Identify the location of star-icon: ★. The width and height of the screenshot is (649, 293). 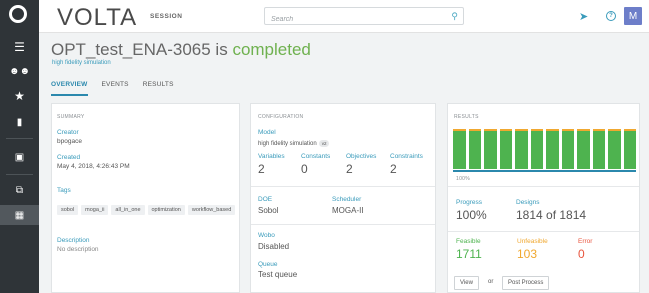
(19, 96).